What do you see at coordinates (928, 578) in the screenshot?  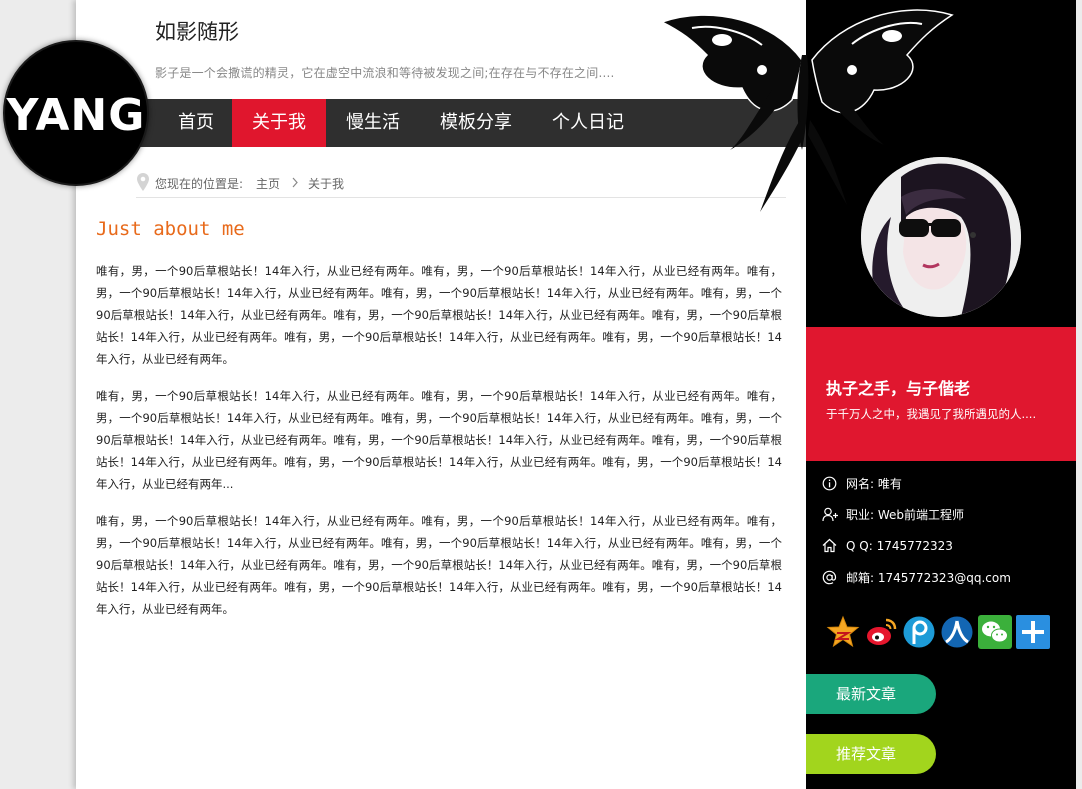 I see `info-email-text: 邮箱: 1745772323@qq.com` at bounding box center [928, 578].